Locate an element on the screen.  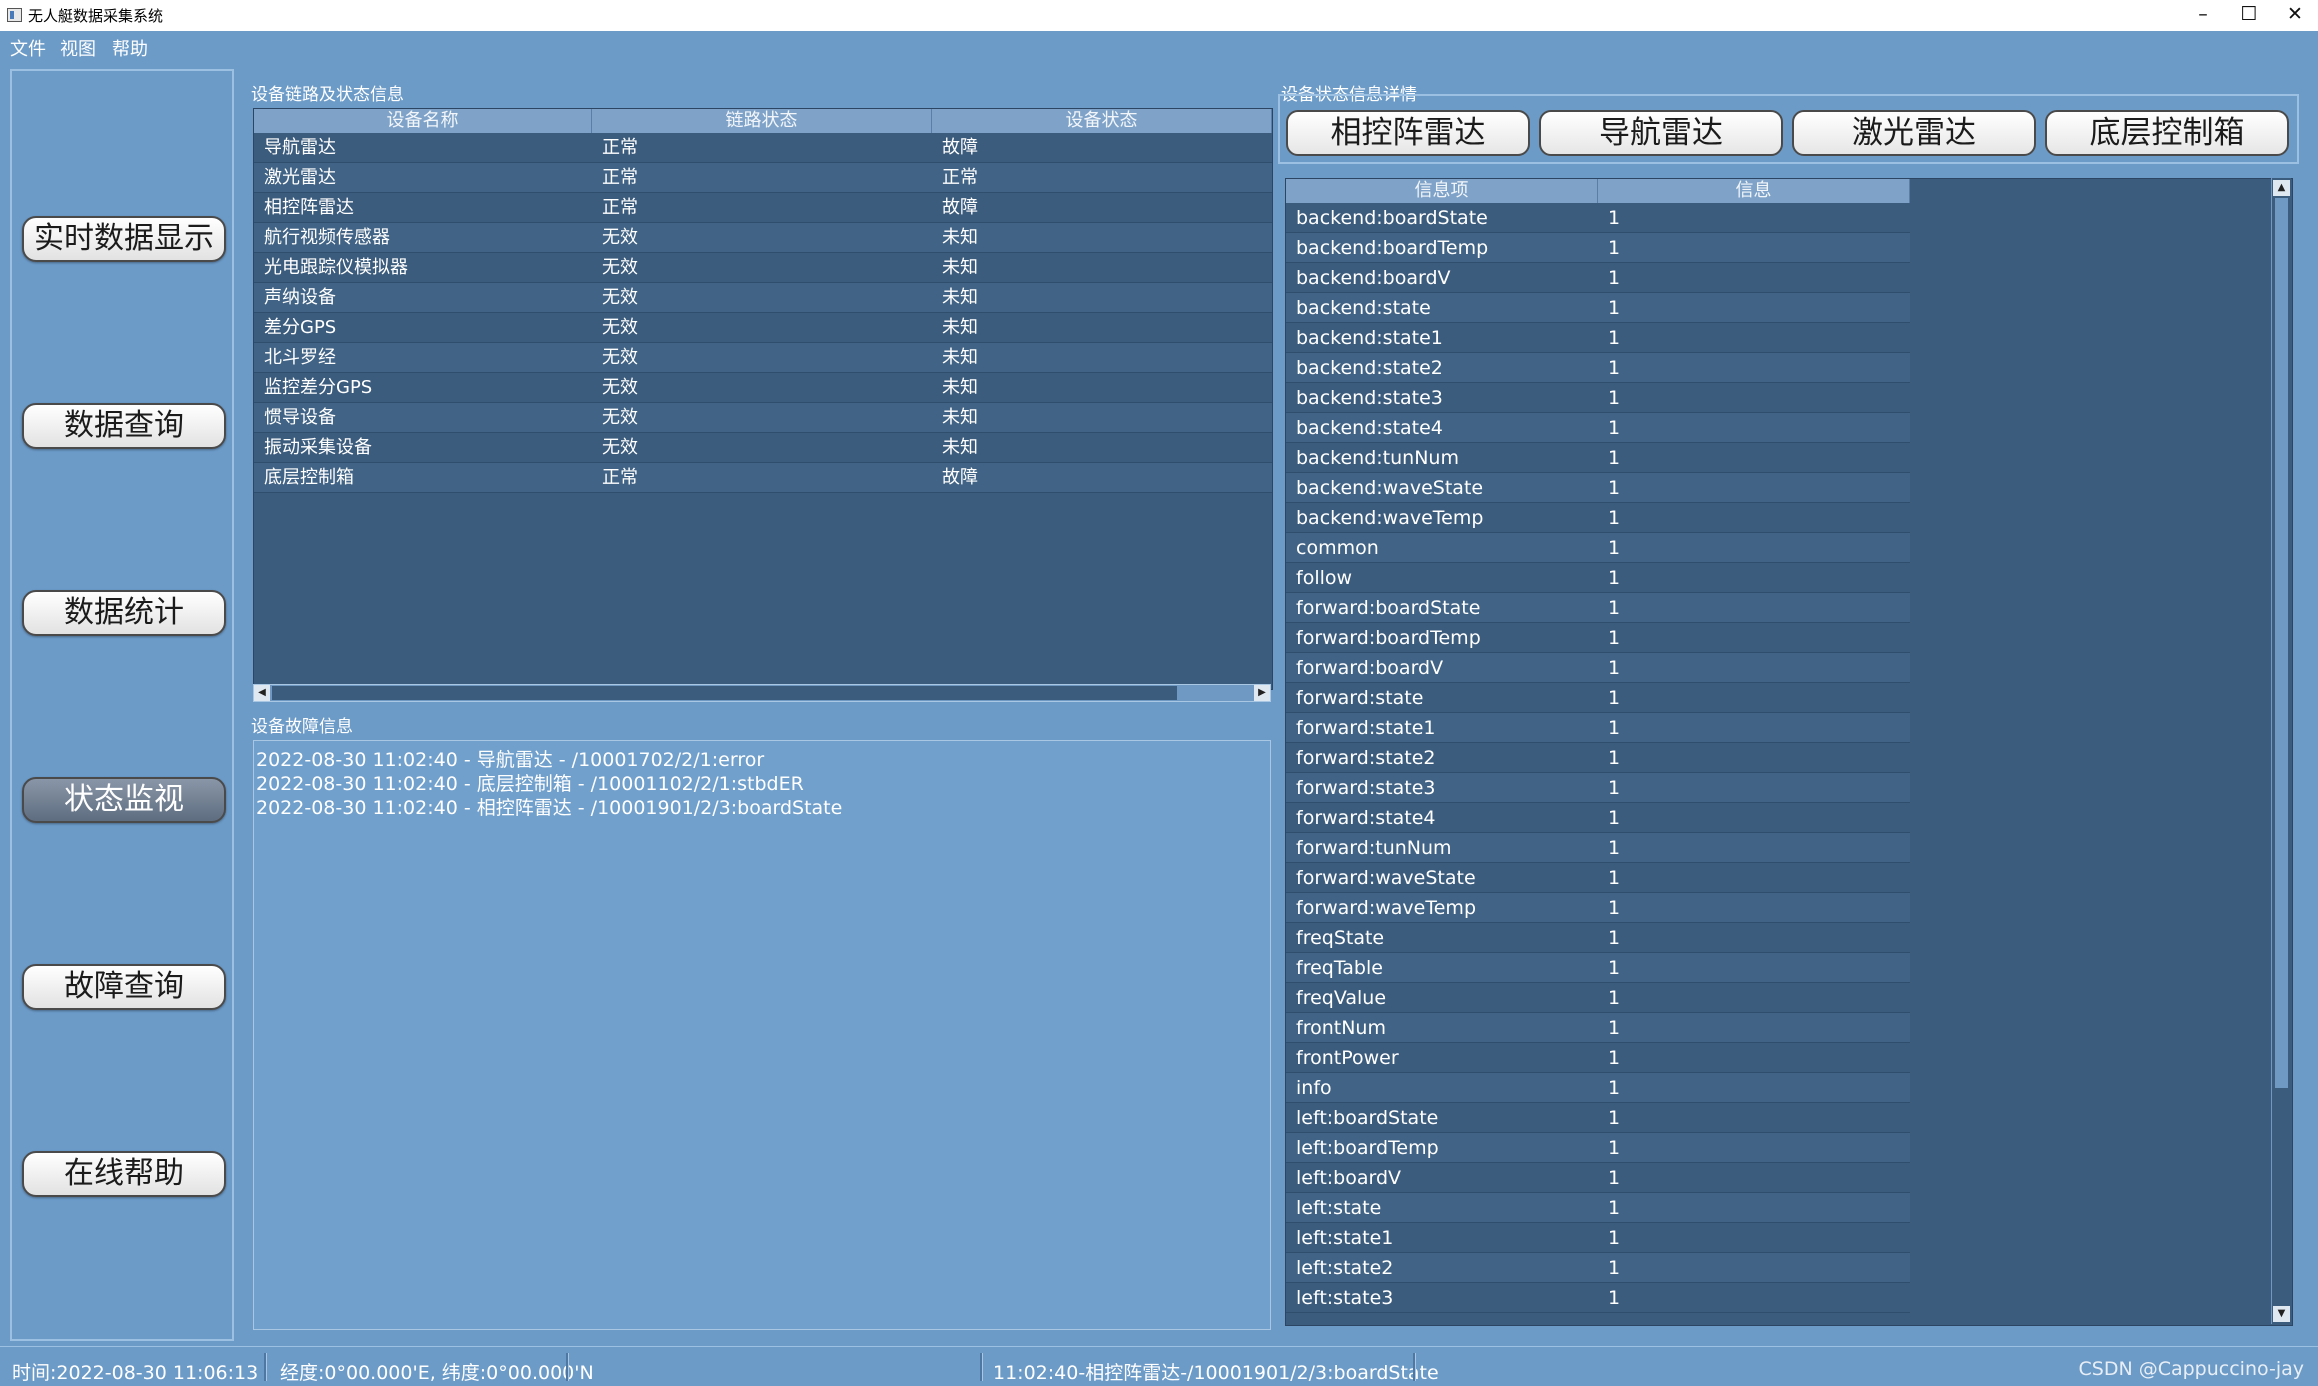
table-row: backend:boardV 1 is located at coordinates (1598, 278).